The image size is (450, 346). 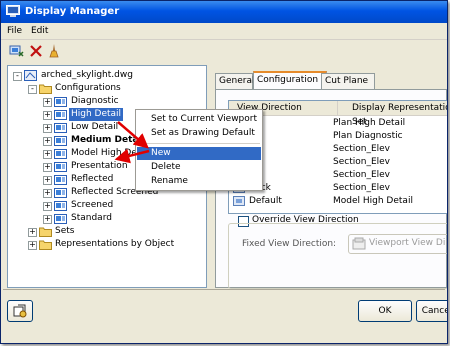 I want to click on tree-configurations-folder: - Configurations, so click(x=107, y=88).